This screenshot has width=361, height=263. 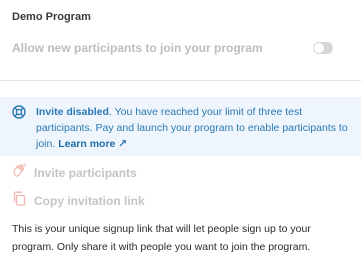 What do you see at coordinates (19, 173) in the screenshot?
I see `hand-wave-icon` at bounding box center [19, 173].